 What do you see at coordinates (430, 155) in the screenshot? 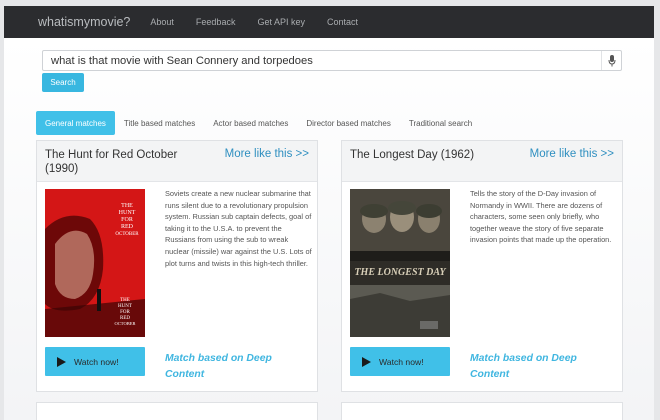
I see `movie-title: The Longest Day (1962)` at bounding box center [430, 155].